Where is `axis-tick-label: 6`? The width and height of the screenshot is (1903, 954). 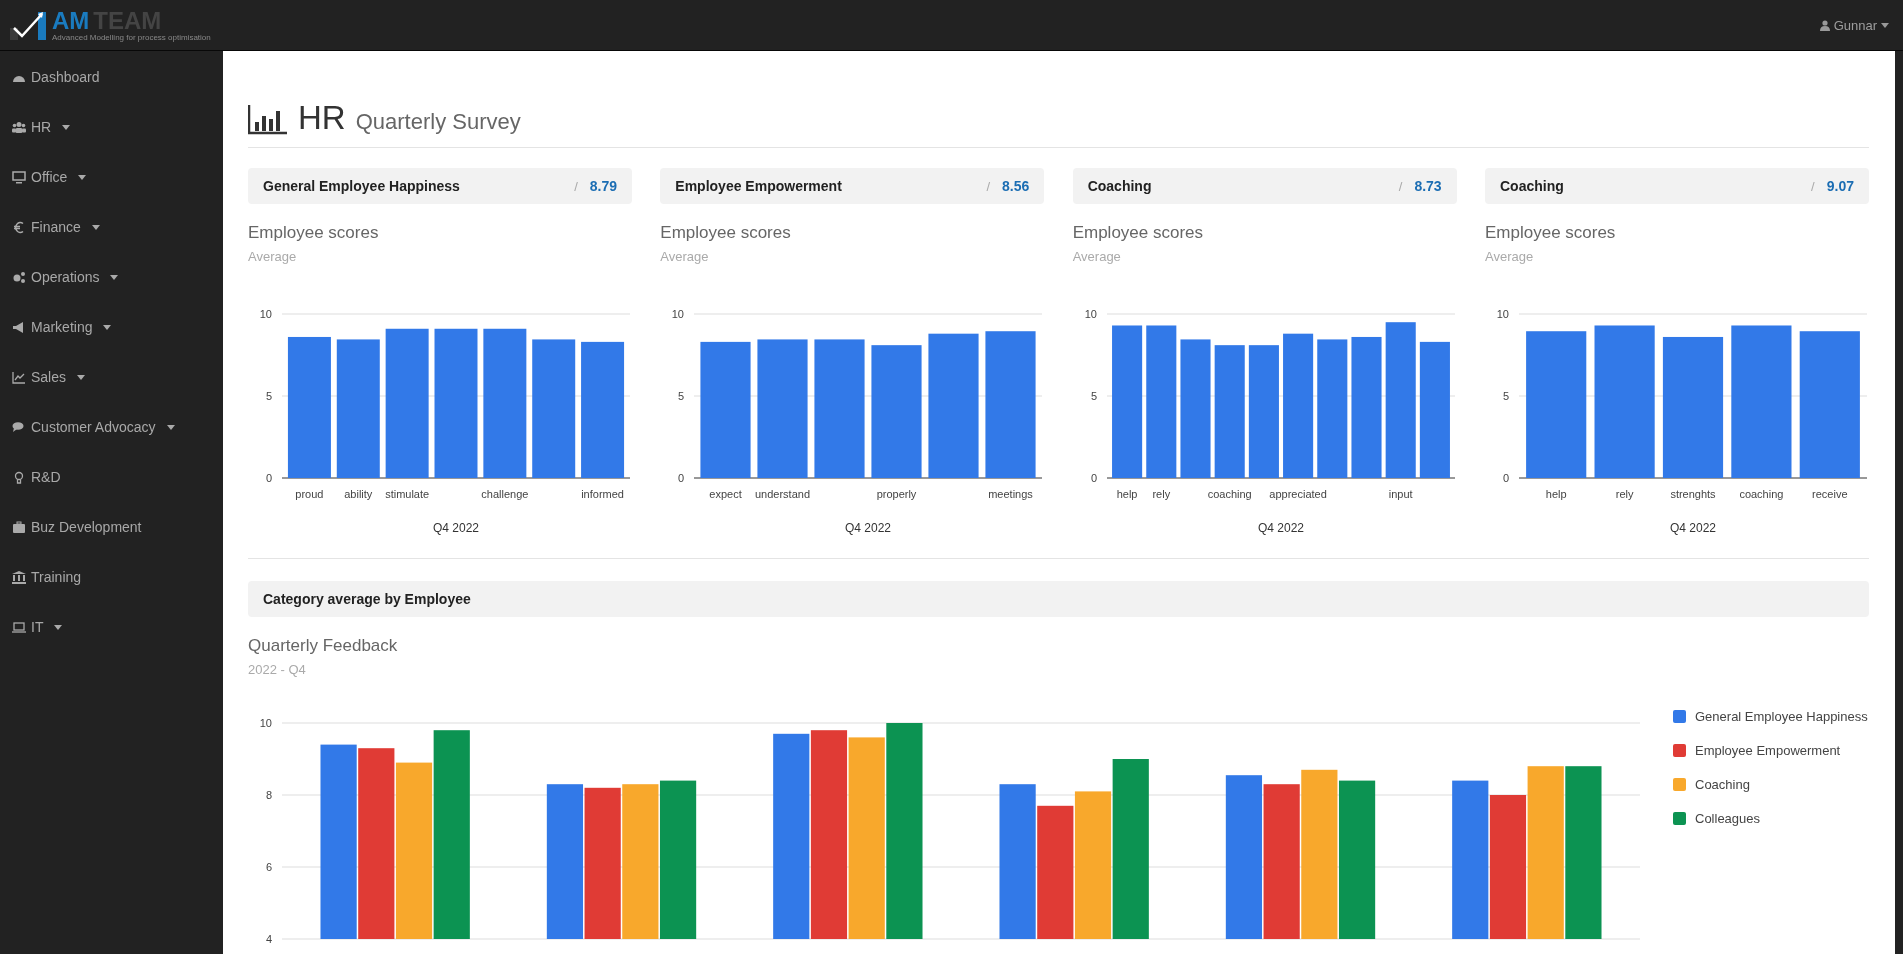 axis-tick-label: 6 is located at coordinates (268, 867).